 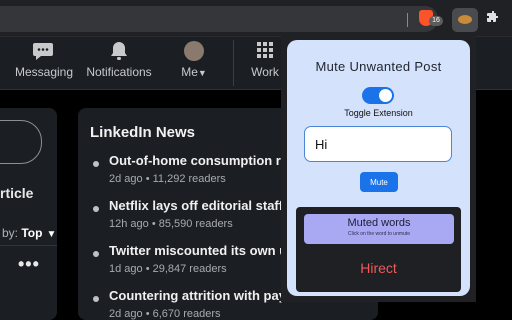 What do you see at coordinates (202, 73) in the screenshot?
I see `chevron-down-icon: ▼` at bounding box center [202, 73].